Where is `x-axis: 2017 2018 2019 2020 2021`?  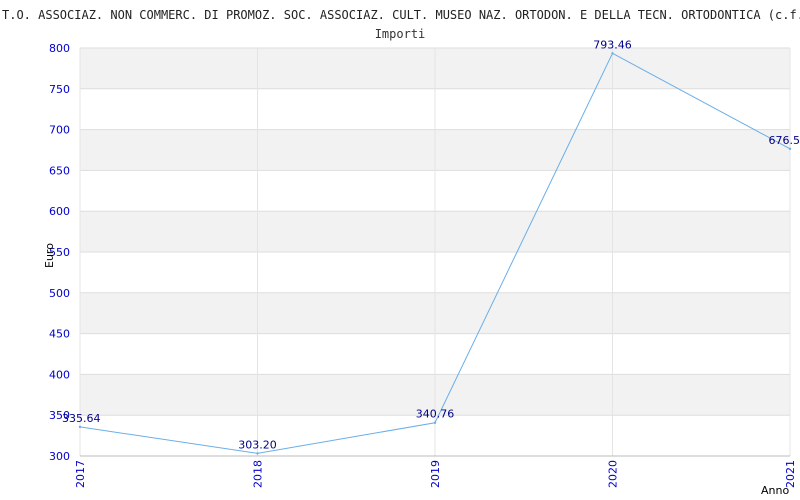 x-axis: 2017 2018 2019 2020 2021 is located at coordinates (435, 474).